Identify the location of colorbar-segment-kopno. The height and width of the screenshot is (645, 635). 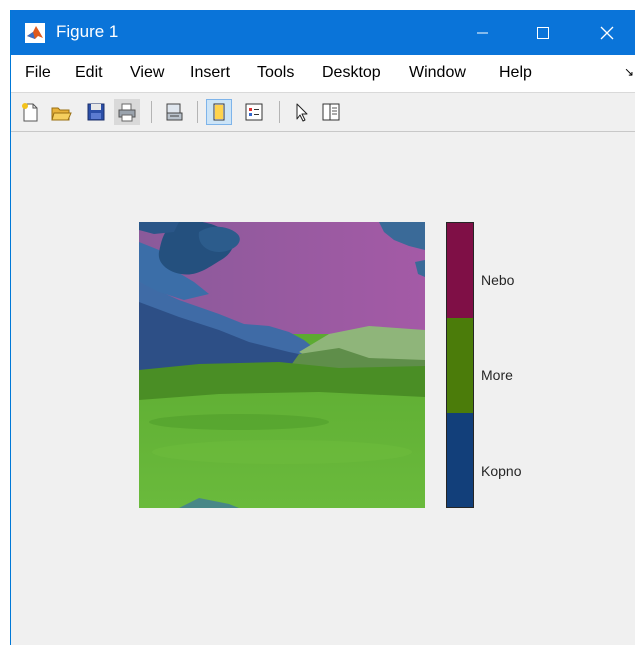
(460, 460).